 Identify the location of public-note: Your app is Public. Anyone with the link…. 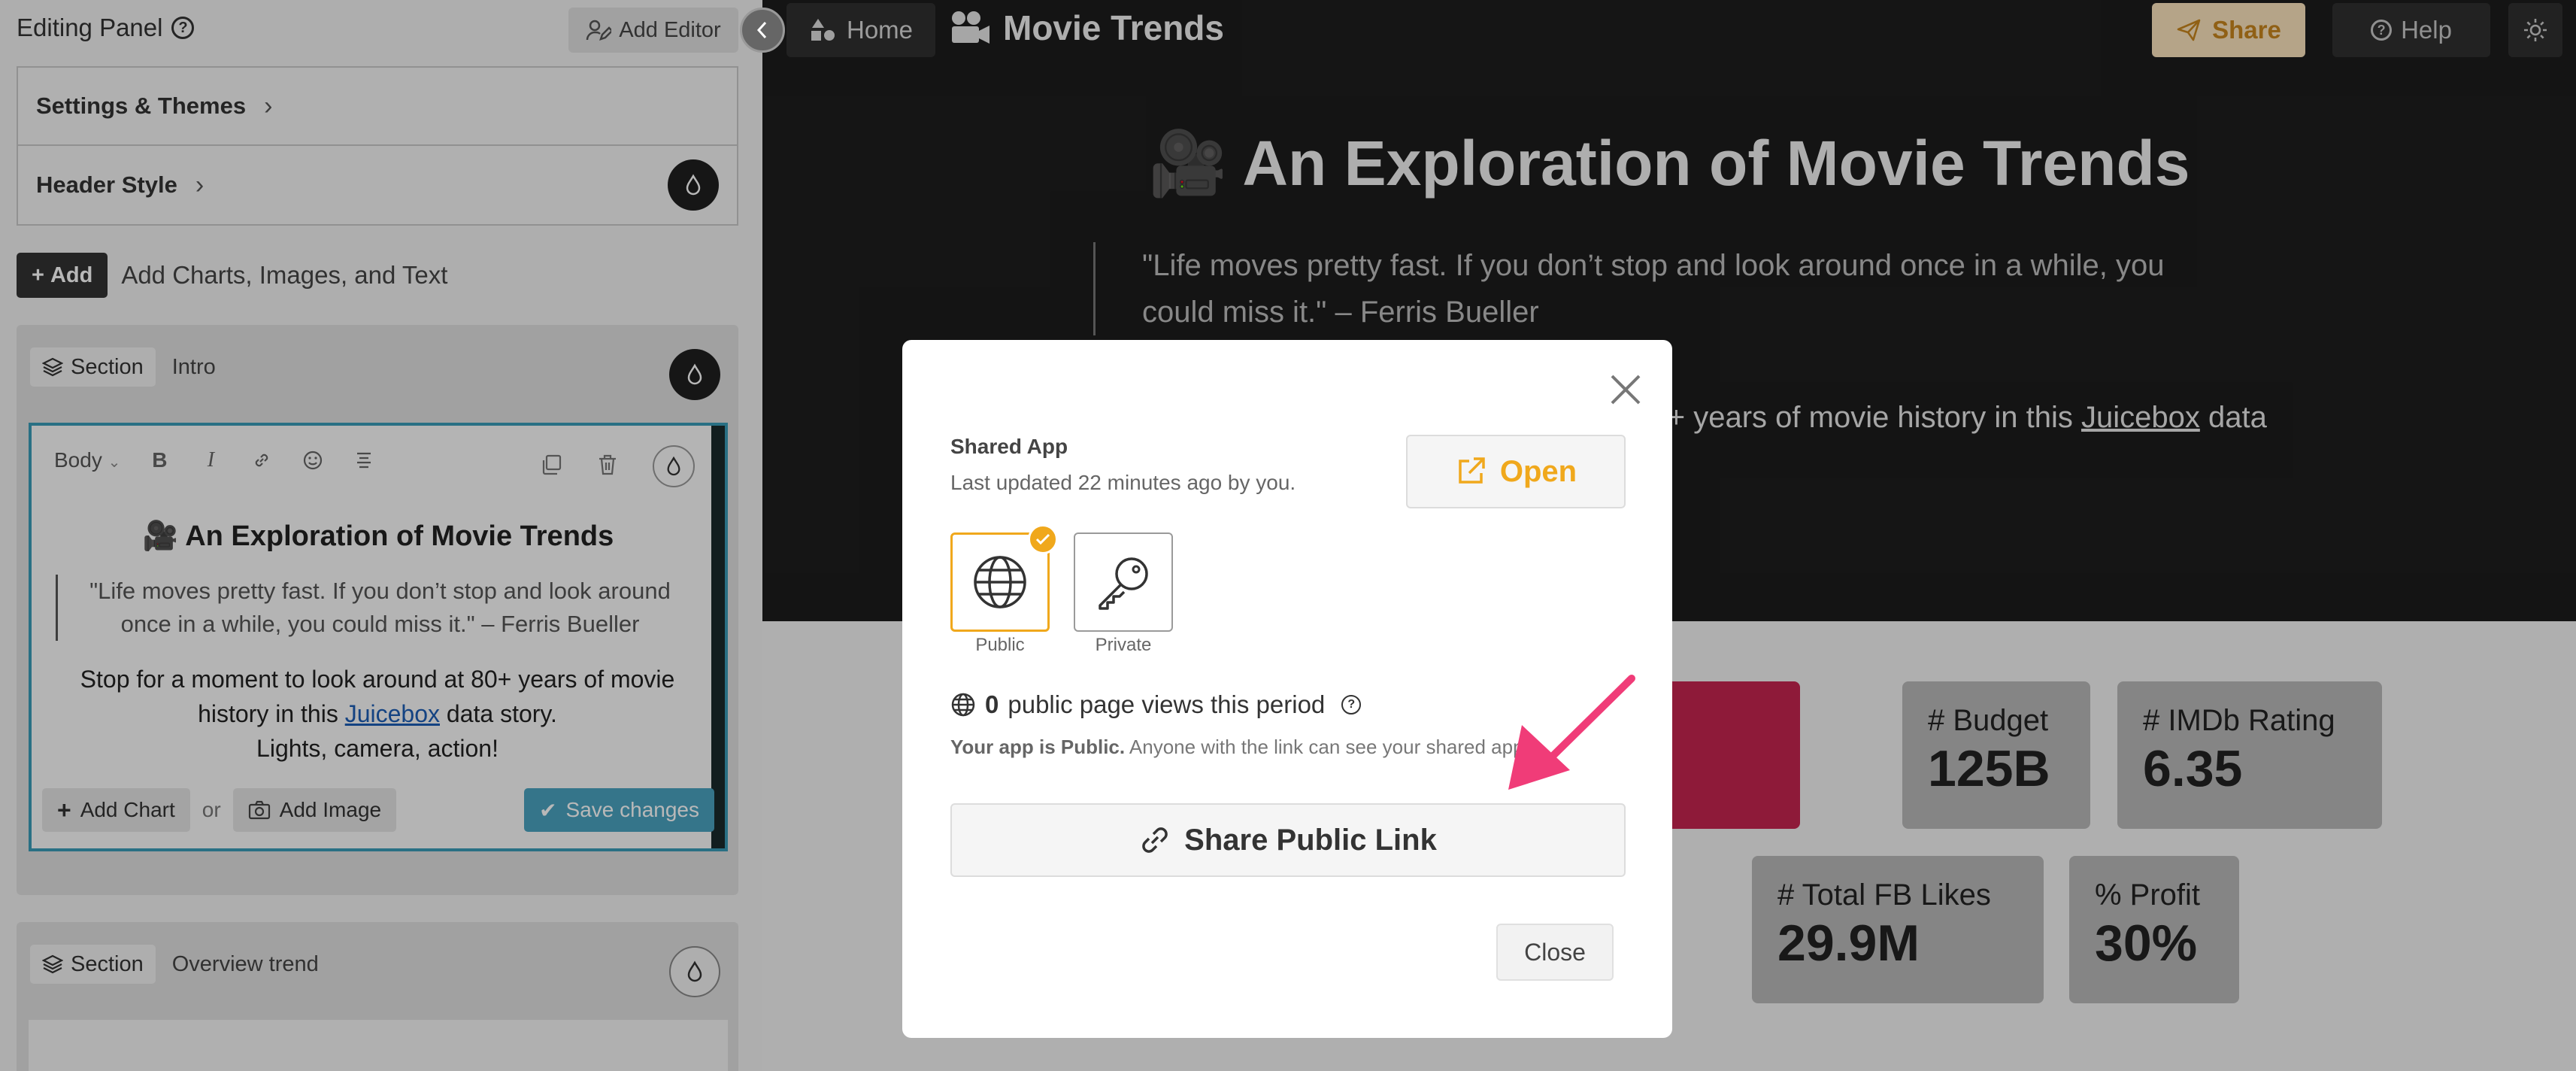
(1266, 747).